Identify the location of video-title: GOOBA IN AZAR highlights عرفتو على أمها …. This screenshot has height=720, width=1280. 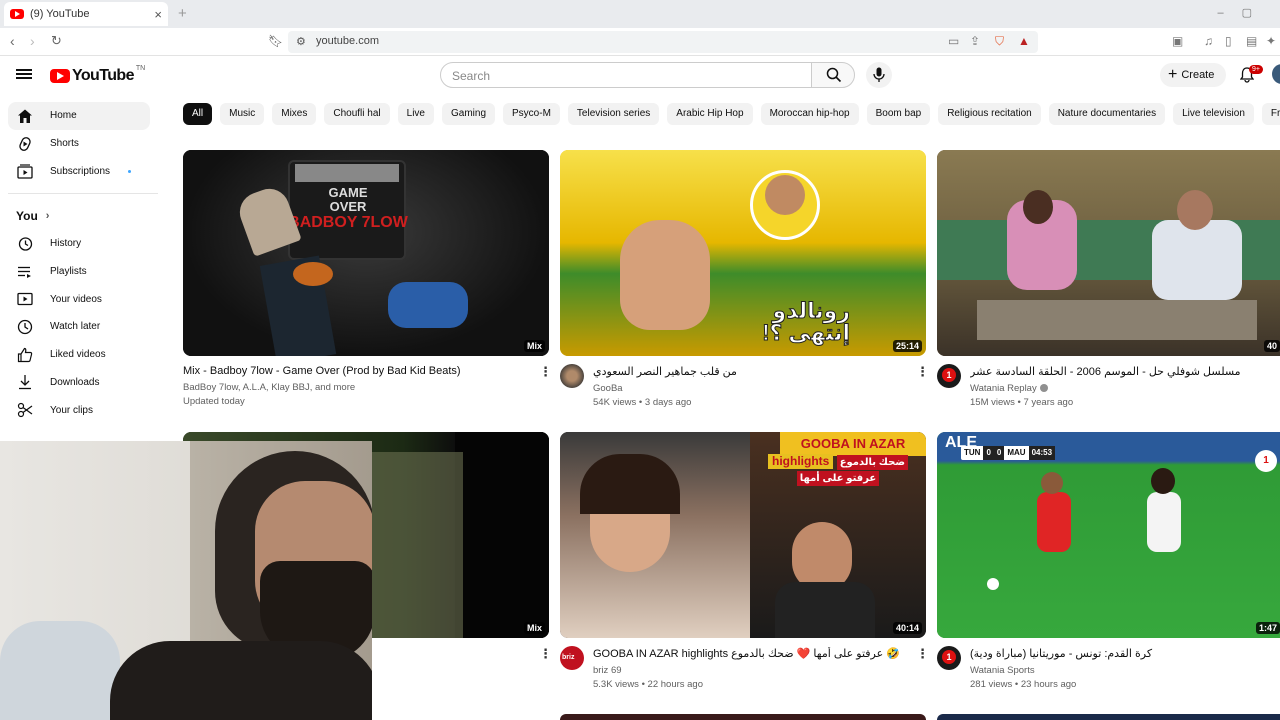
(748, 653).